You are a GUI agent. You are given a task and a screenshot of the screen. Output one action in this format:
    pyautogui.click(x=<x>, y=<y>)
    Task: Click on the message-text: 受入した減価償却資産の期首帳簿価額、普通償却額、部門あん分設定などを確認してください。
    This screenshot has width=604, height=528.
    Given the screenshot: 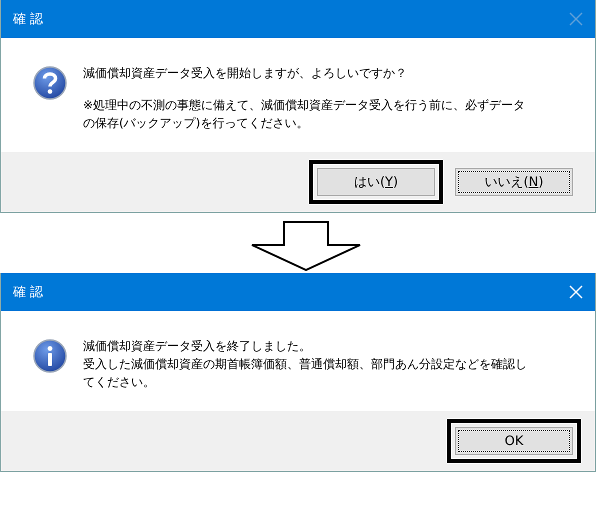 What is the action you would take?
    pyautogui.click(x=305, y=373)
    